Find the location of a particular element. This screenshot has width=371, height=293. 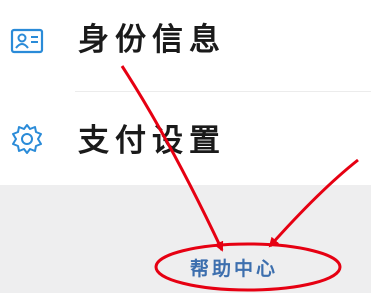

menu-item-label: 身份信息 is located at coordinates (152, 40).